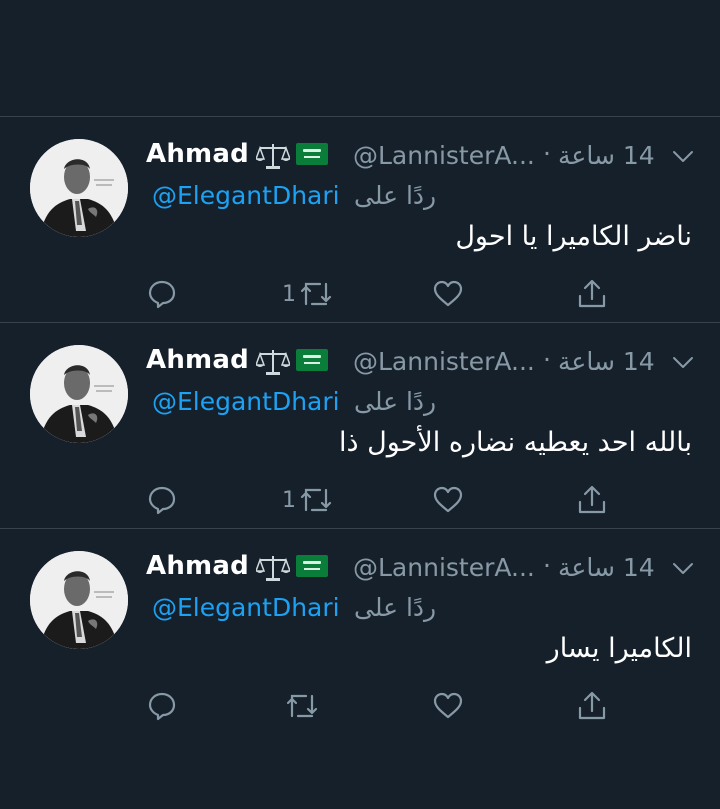 This screenshot has height=809, width=720. Describe the element at coordinates (573, 236) in the screenshot. I see `tweet-text: ناضر الكاميرا يا احول` at that location.